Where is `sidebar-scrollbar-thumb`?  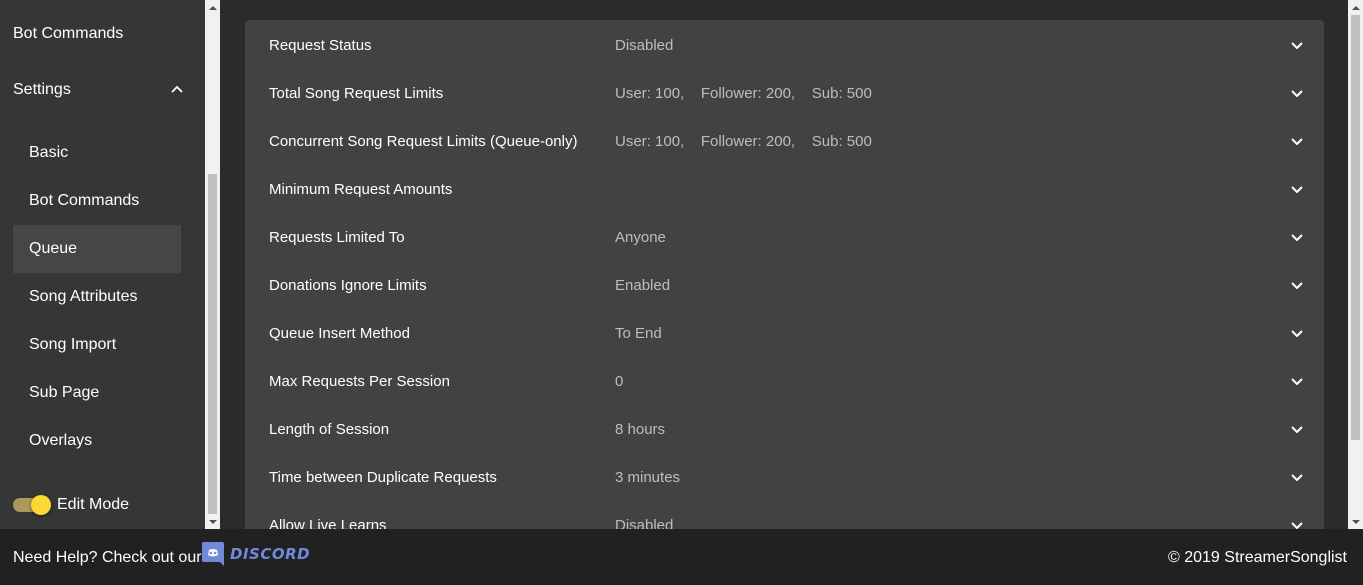
sidebar-scrollbar-thumb is located at coordinates (212, 344).